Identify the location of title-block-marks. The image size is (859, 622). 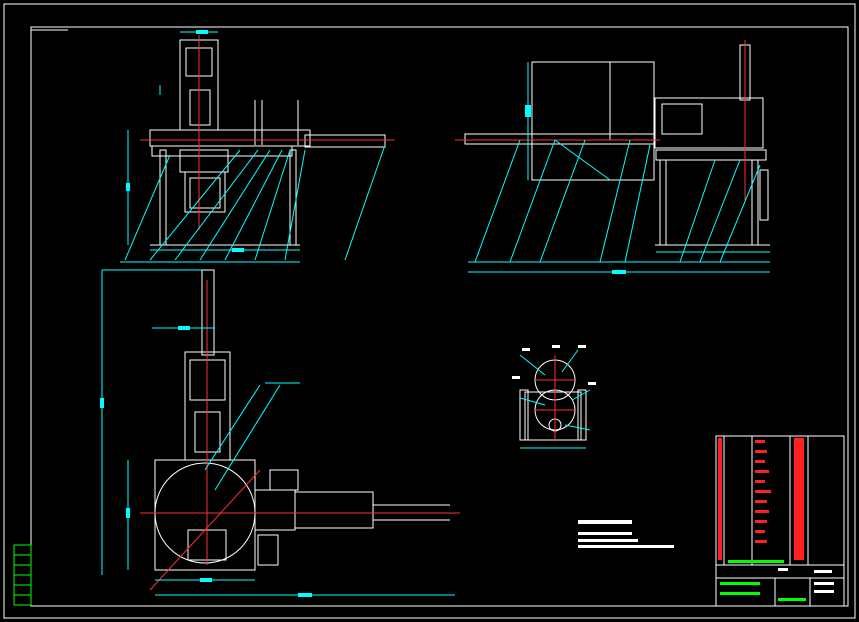
(763, 580).